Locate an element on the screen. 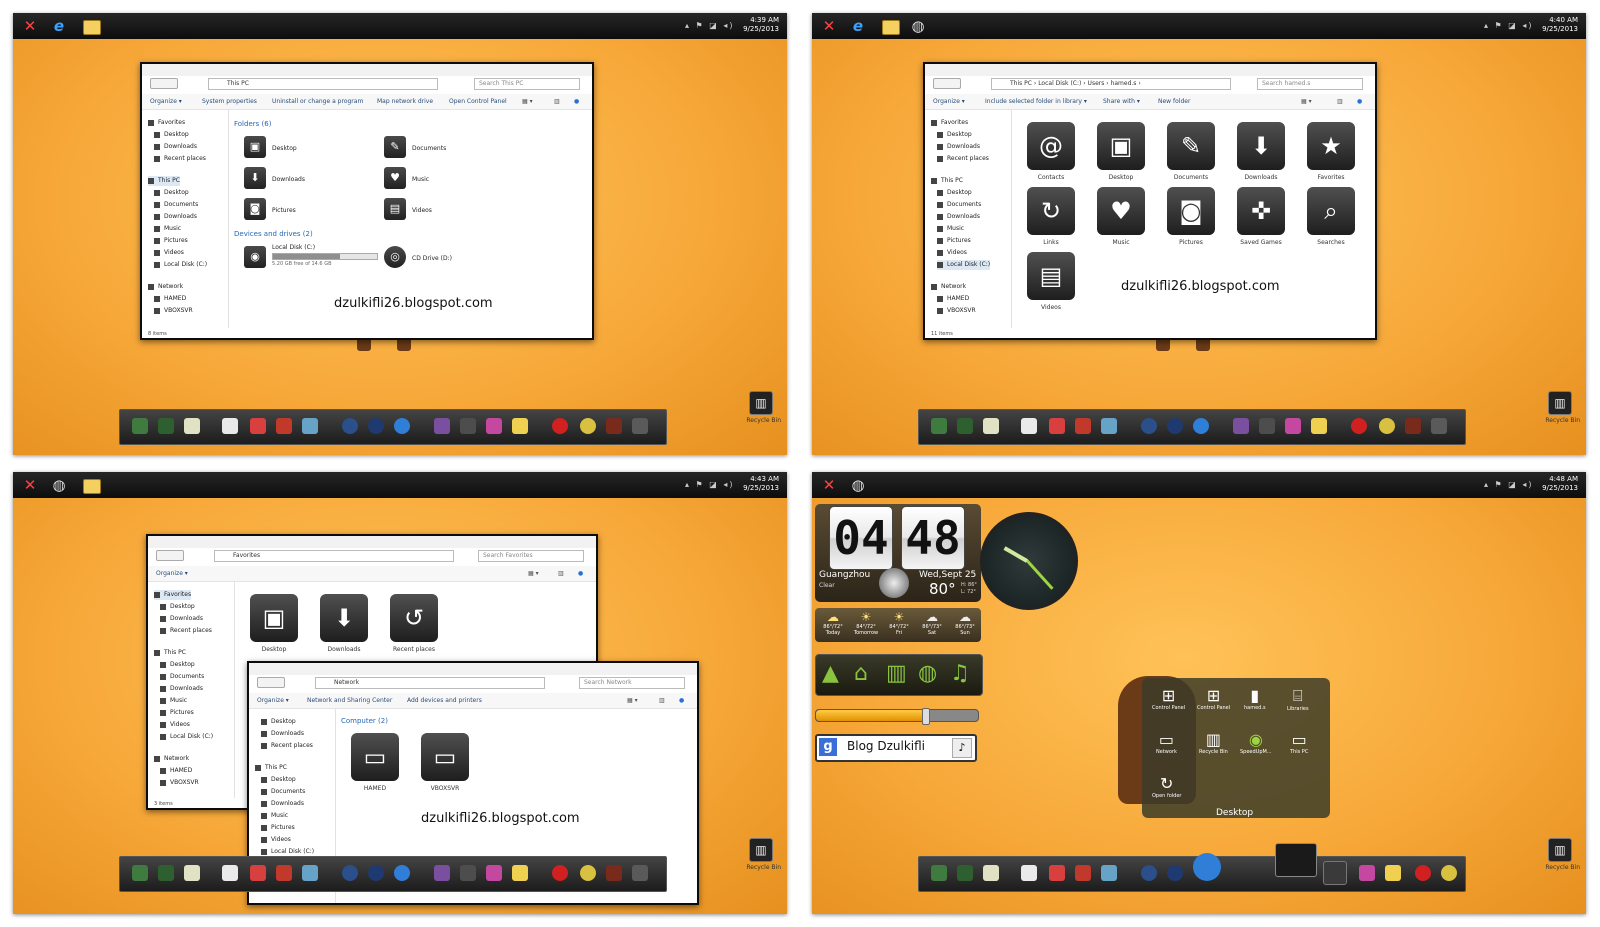 The image size is (1600, 927). folder-label: Pictures is located at coordinates (284, 210).